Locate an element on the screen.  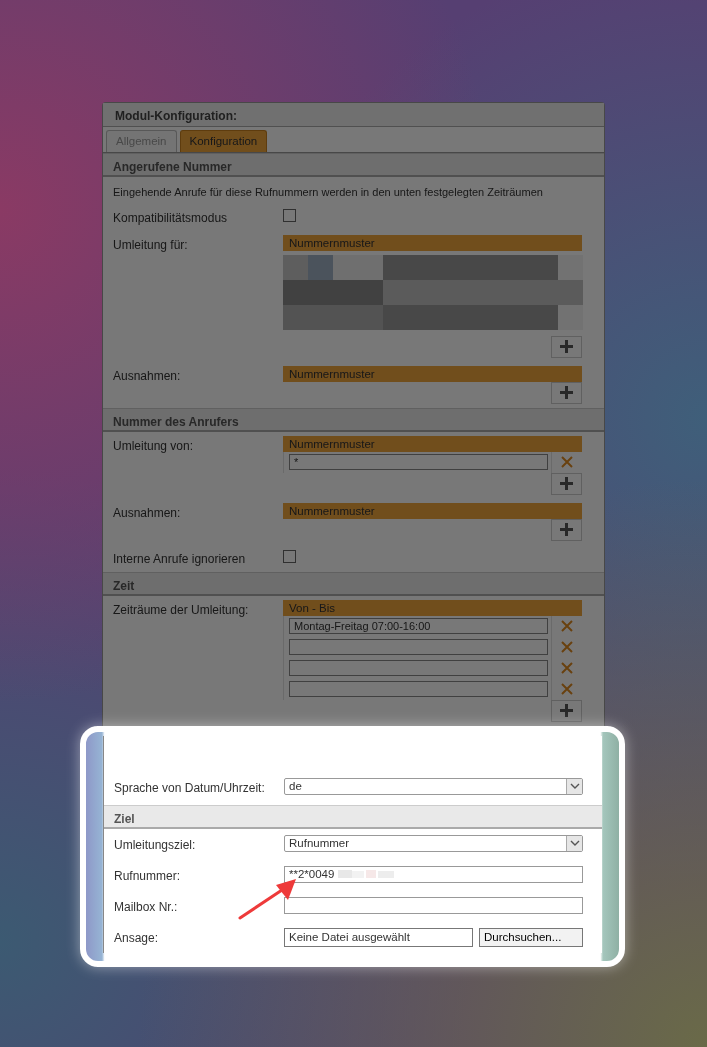
text-field is located at coordinates (433, 905).